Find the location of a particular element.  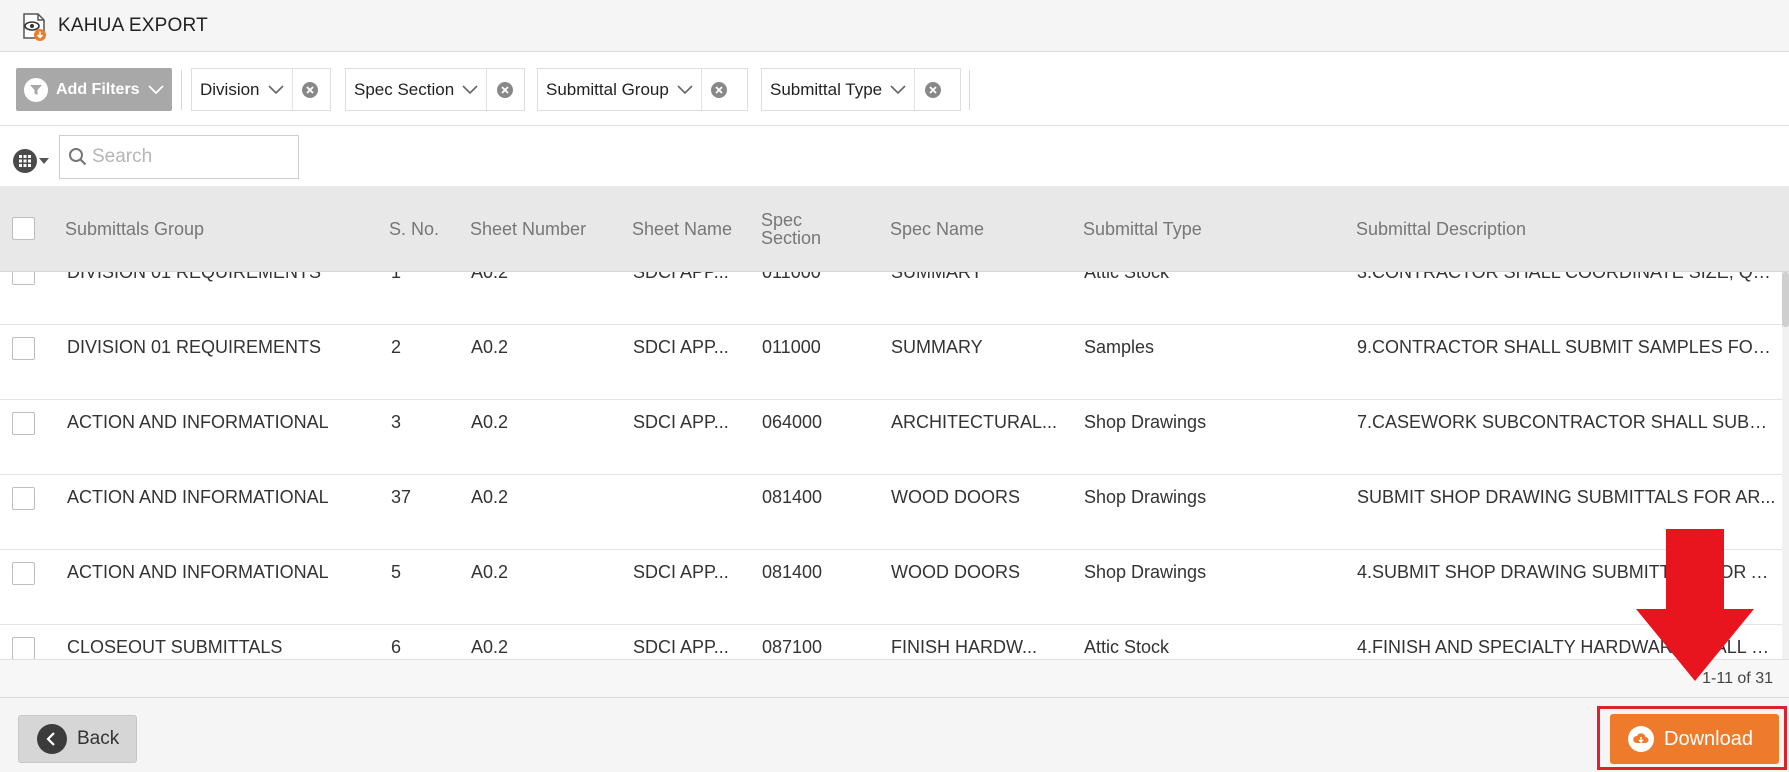

table-scrollbar is located at coordinates (1785, 465).